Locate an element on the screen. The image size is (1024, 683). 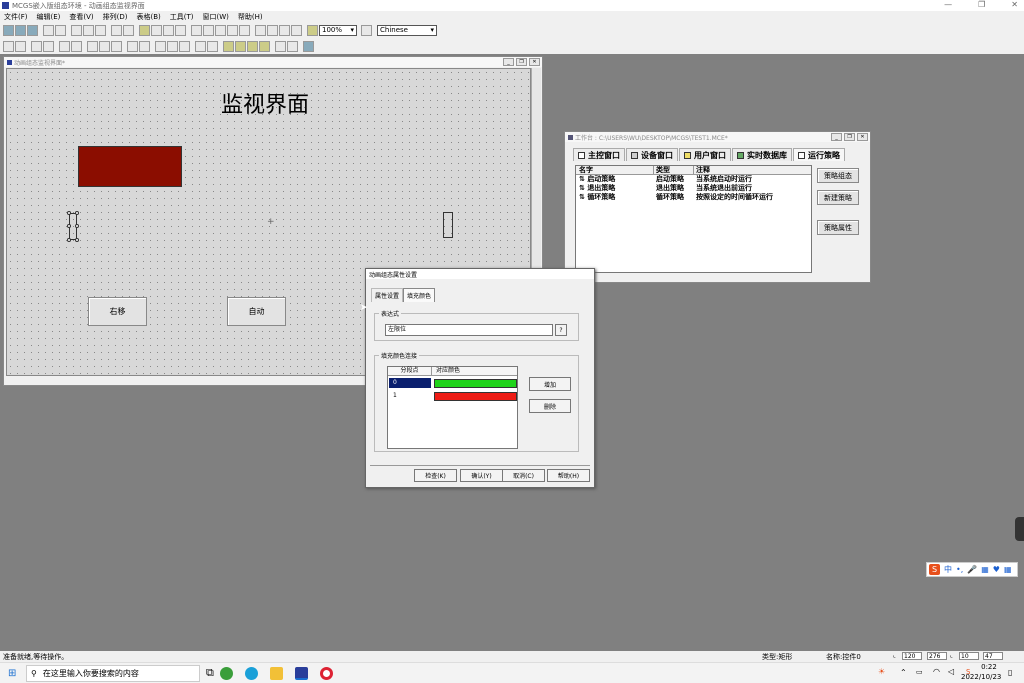
tab-main-window: 主控窗口 is located at coordinates (599, 154).